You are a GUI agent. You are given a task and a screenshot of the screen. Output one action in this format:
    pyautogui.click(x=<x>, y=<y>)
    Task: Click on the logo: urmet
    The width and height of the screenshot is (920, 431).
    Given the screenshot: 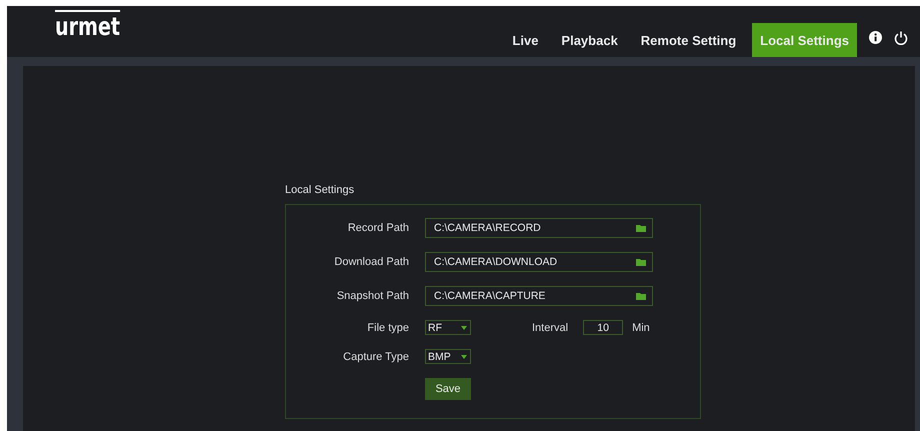 What is the action you would take?
    pyautogui.click(x=87, y=26)
    